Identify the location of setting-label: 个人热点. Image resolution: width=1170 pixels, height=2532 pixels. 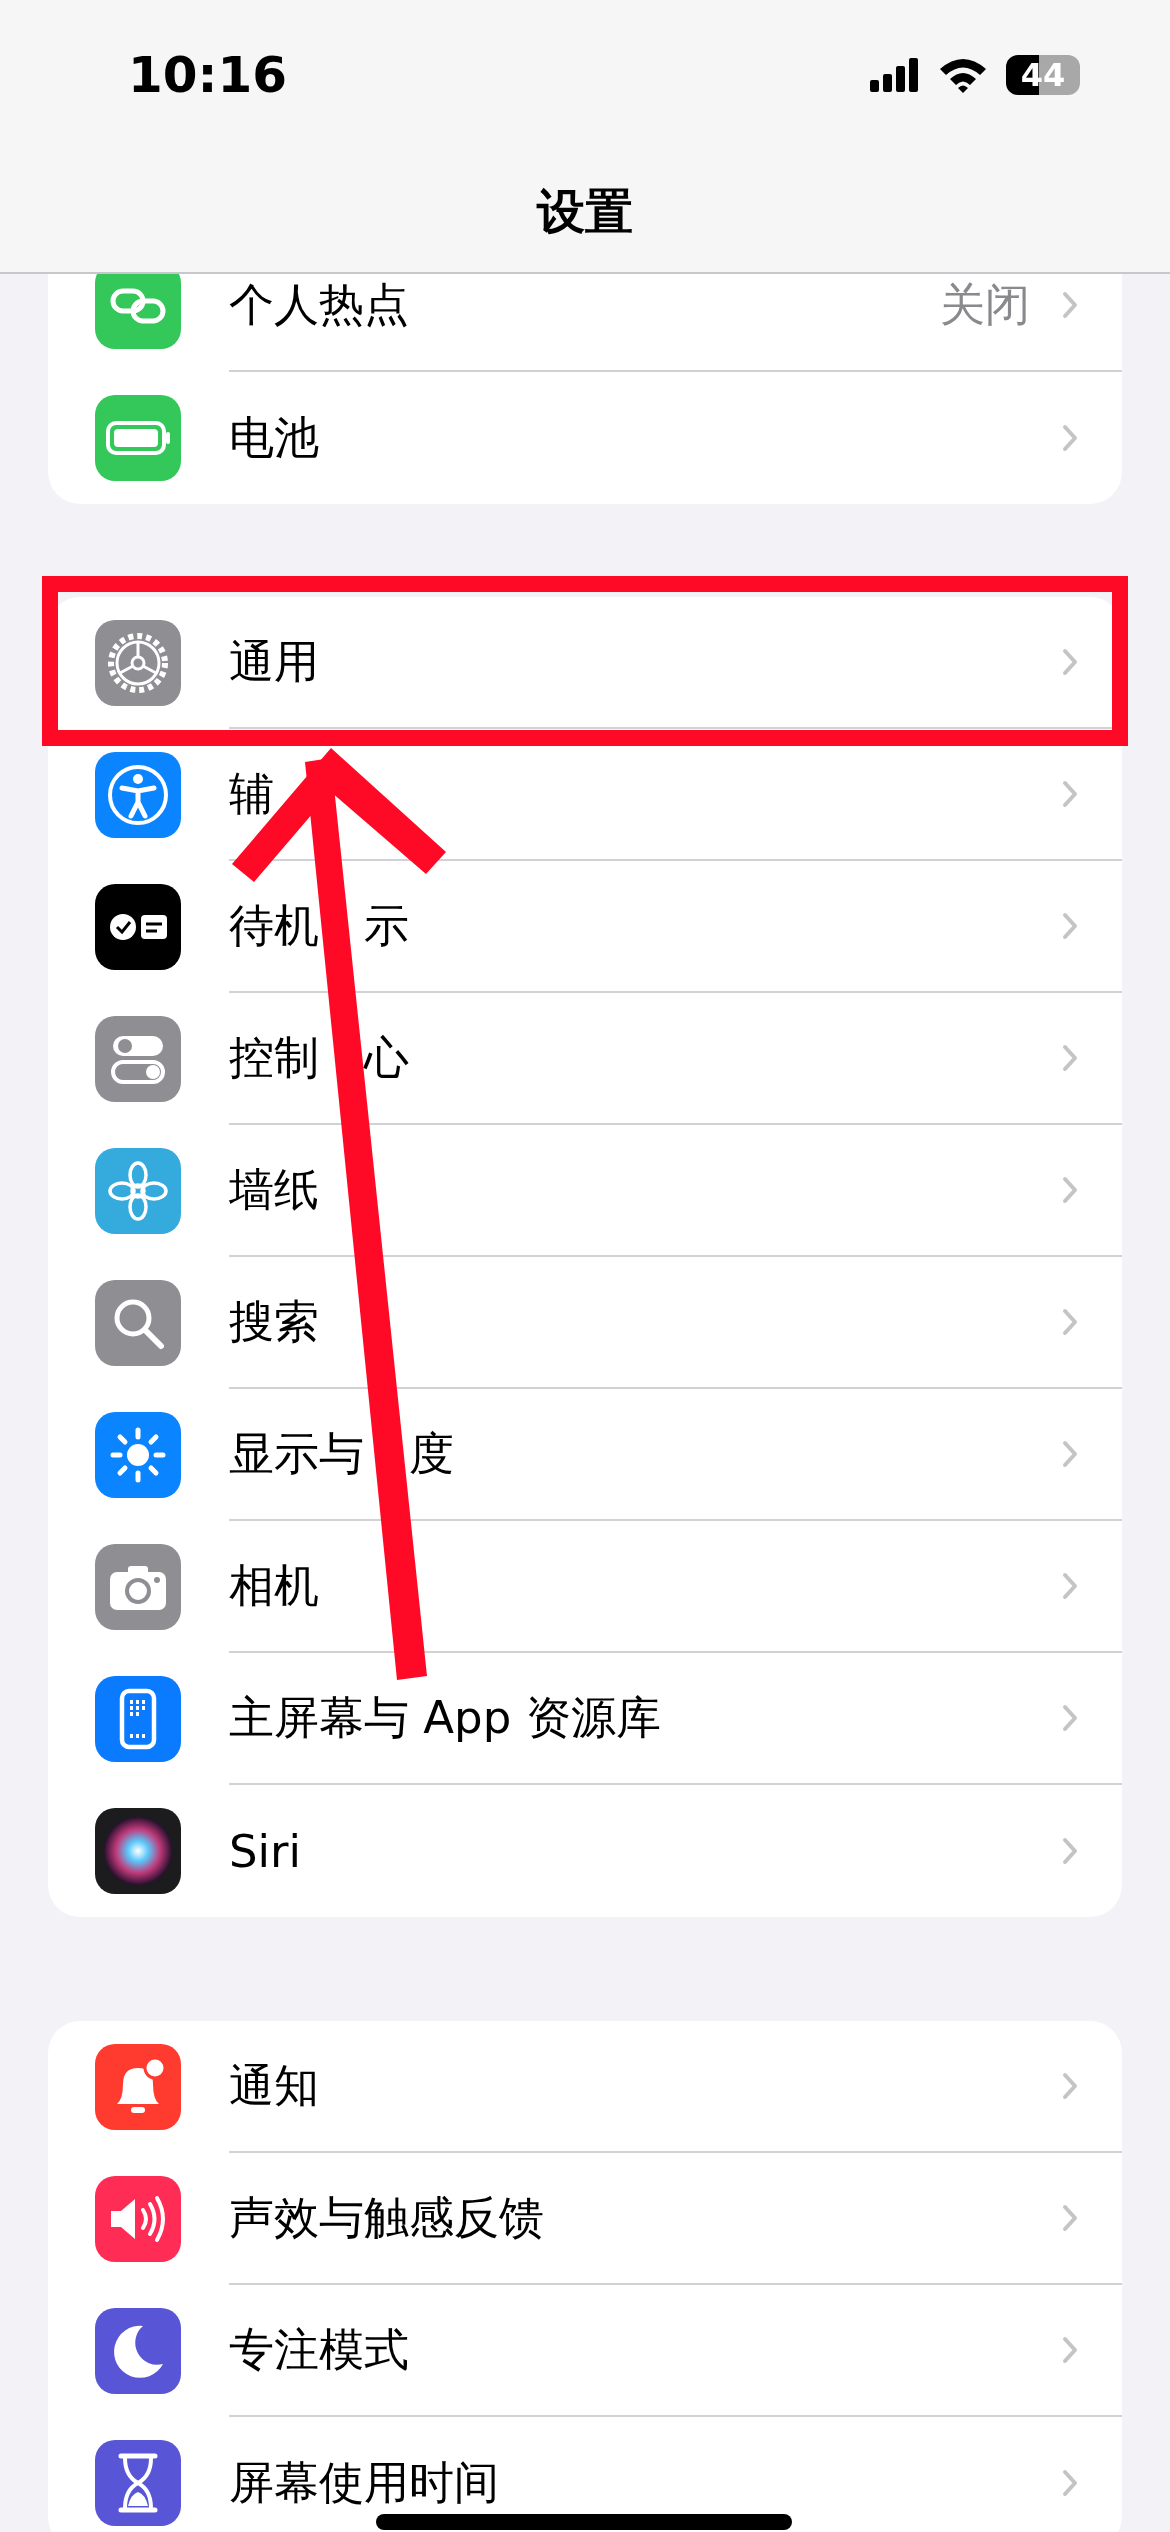
(319, 305).